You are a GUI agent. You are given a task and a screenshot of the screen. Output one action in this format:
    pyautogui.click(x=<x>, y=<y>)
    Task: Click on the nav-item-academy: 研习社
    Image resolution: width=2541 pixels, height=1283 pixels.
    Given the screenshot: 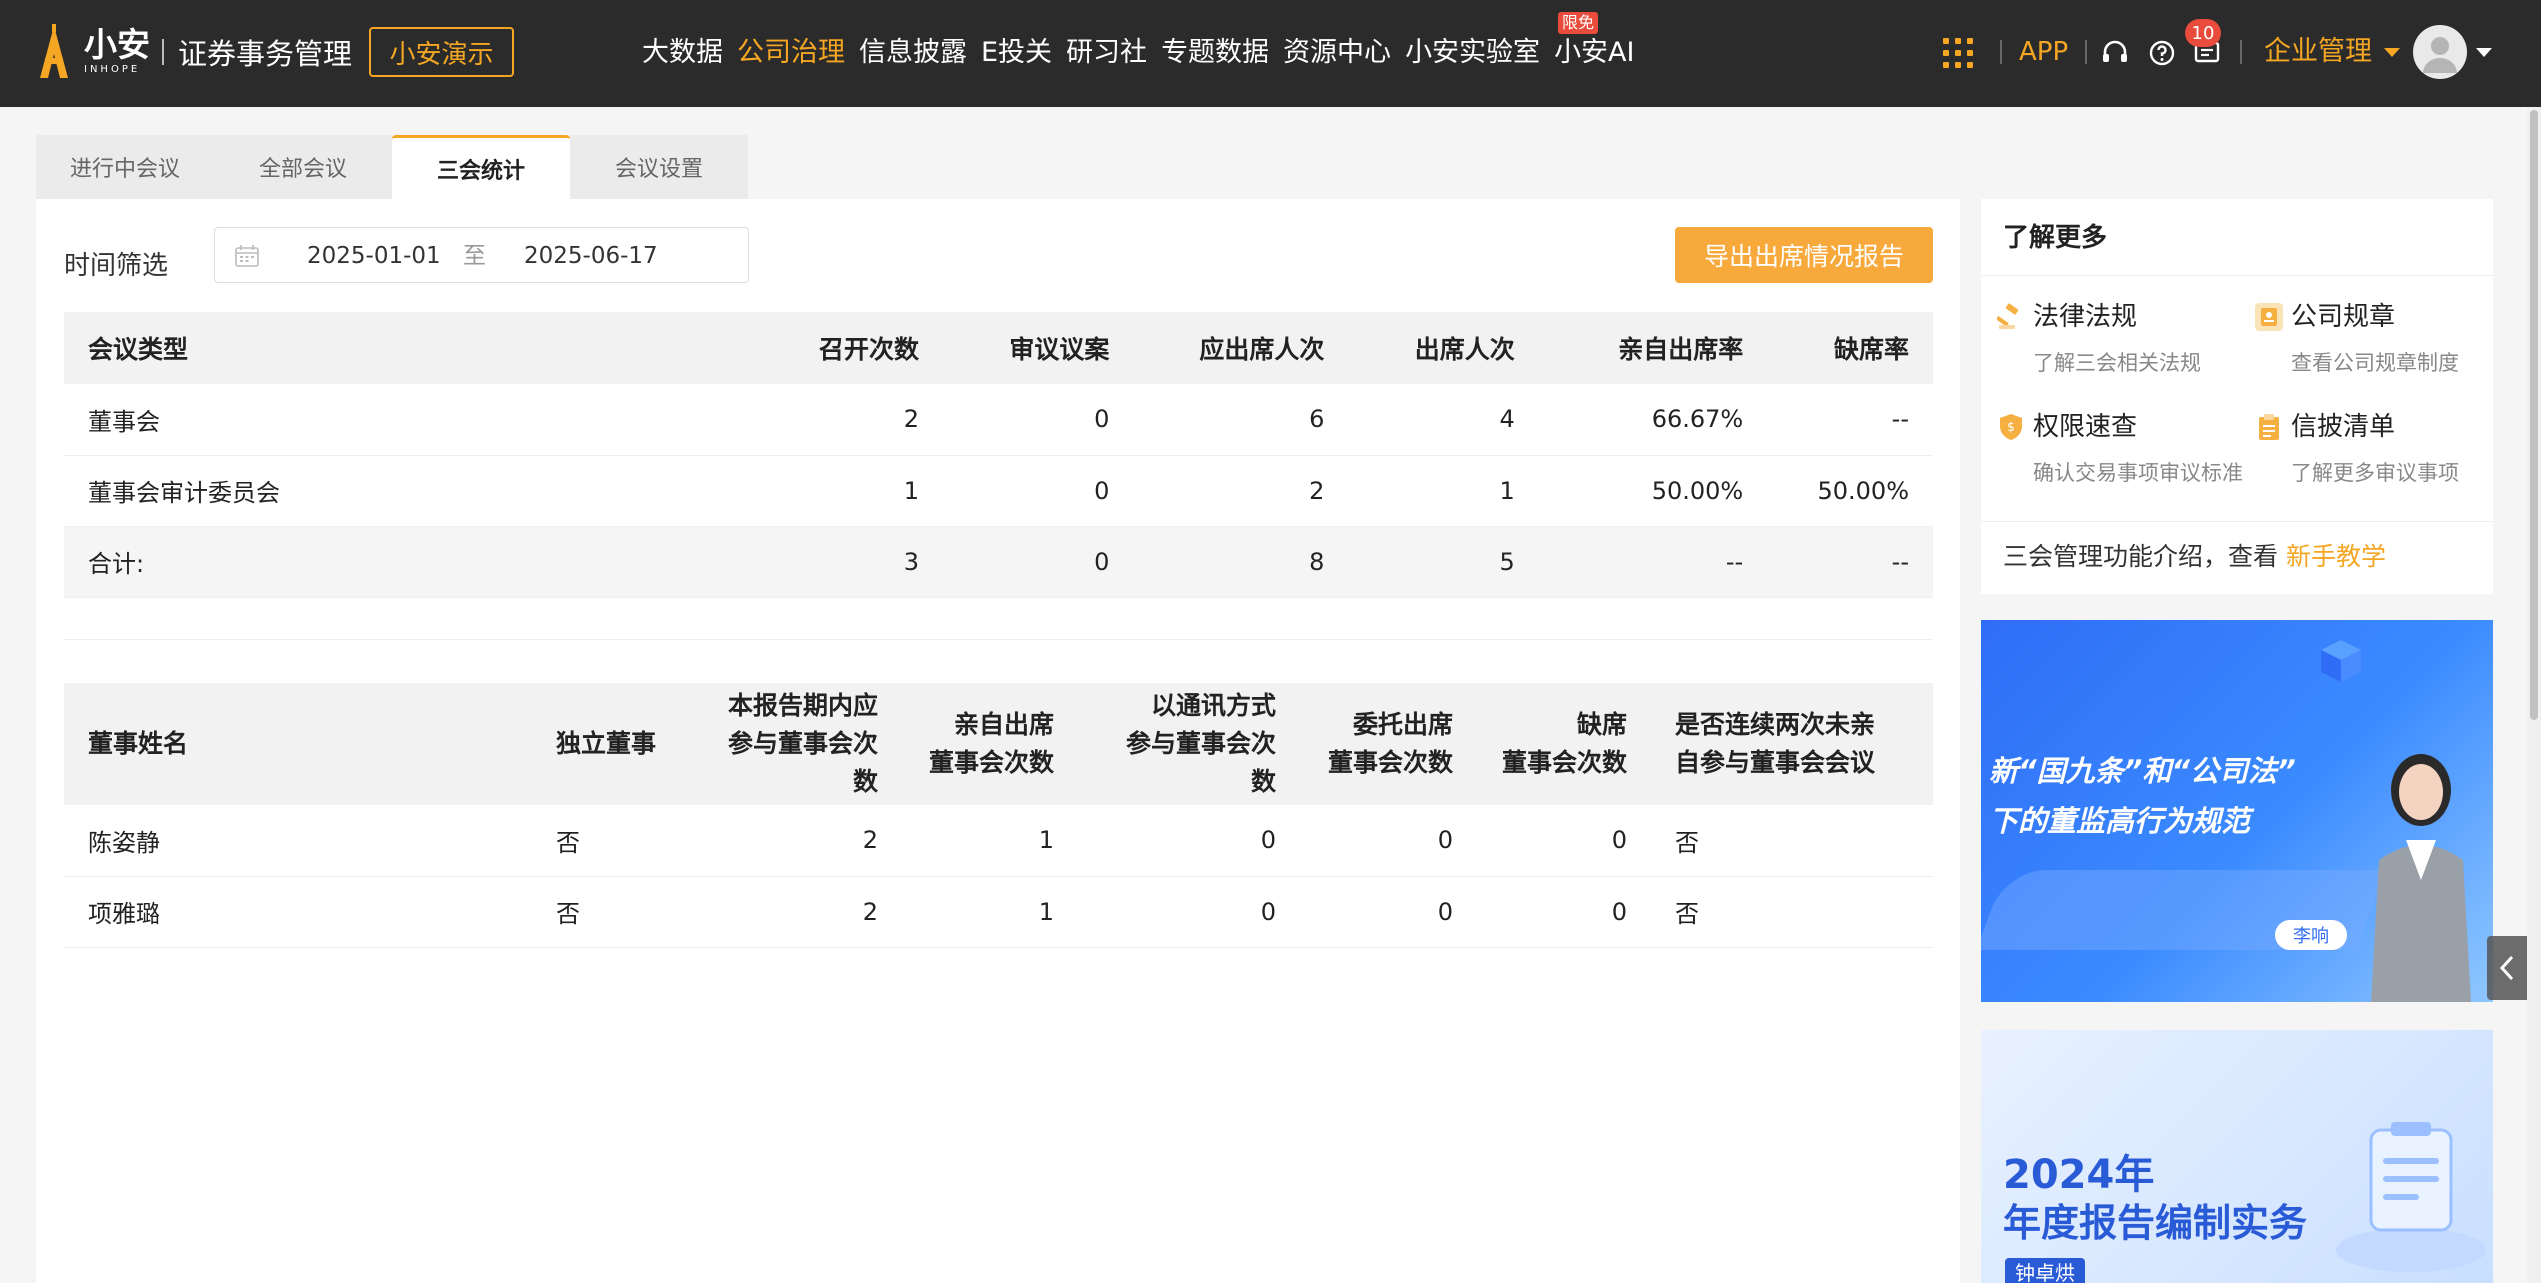 What is the action you would take?
    pyautogui.click(x=1106, y=53)
    